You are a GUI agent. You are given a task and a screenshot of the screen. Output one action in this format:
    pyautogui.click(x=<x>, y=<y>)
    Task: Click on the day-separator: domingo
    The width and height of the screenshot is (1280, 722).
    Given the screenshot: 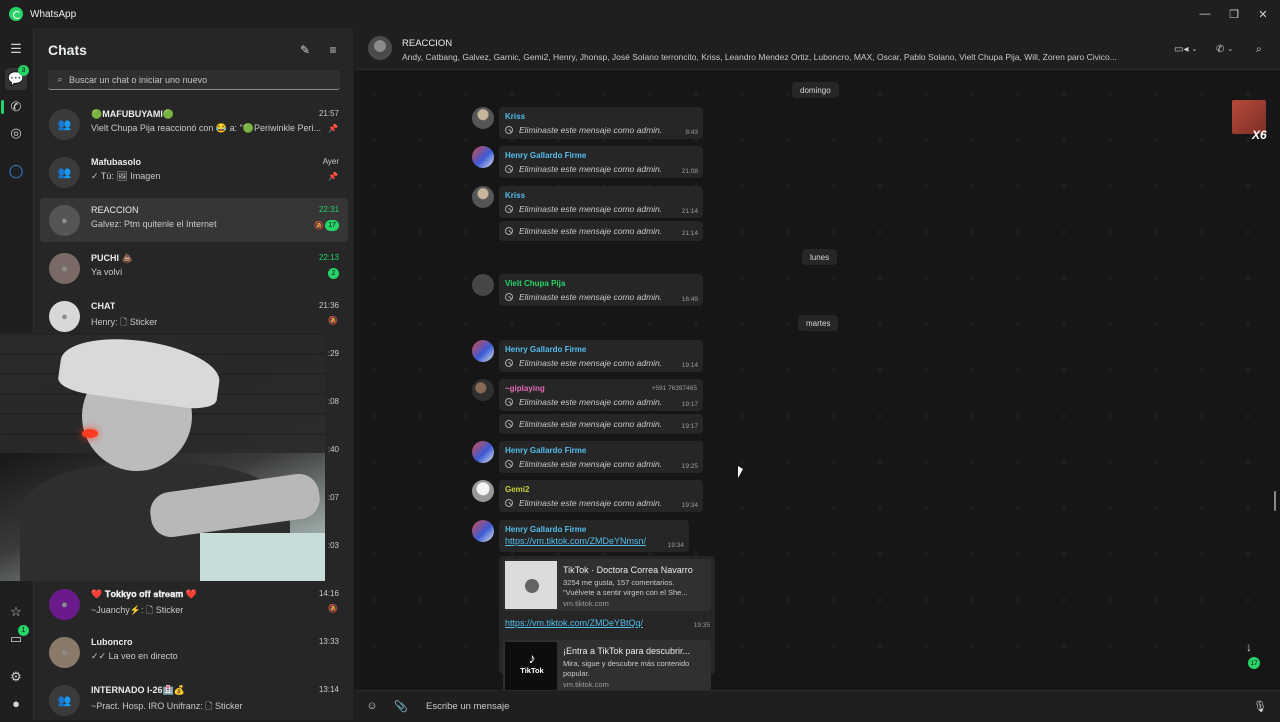 What is the action you would take?
    pyautogui.click(x=815, y=90)
    